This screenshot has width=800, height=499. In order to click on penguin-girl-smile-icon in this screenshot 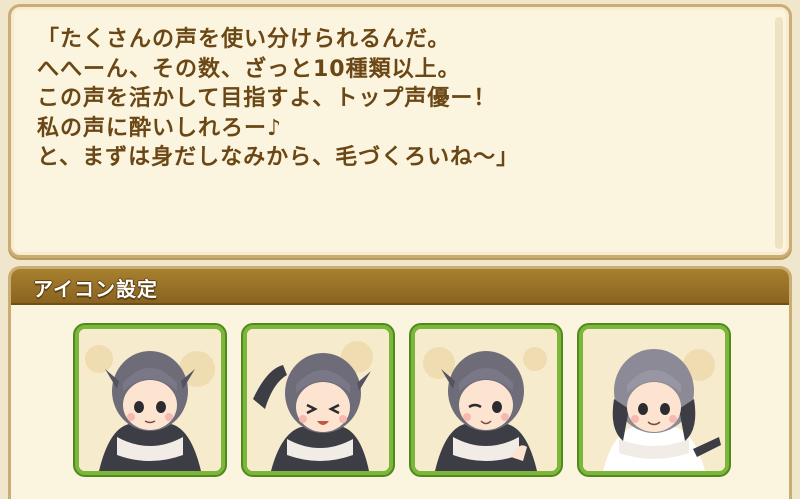, I will do `click(654, 400)`.